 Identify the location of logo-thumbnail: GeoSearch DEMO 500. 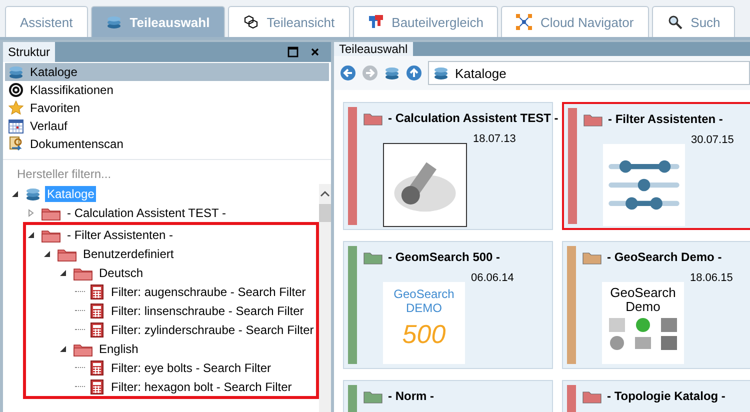
(424, 323).